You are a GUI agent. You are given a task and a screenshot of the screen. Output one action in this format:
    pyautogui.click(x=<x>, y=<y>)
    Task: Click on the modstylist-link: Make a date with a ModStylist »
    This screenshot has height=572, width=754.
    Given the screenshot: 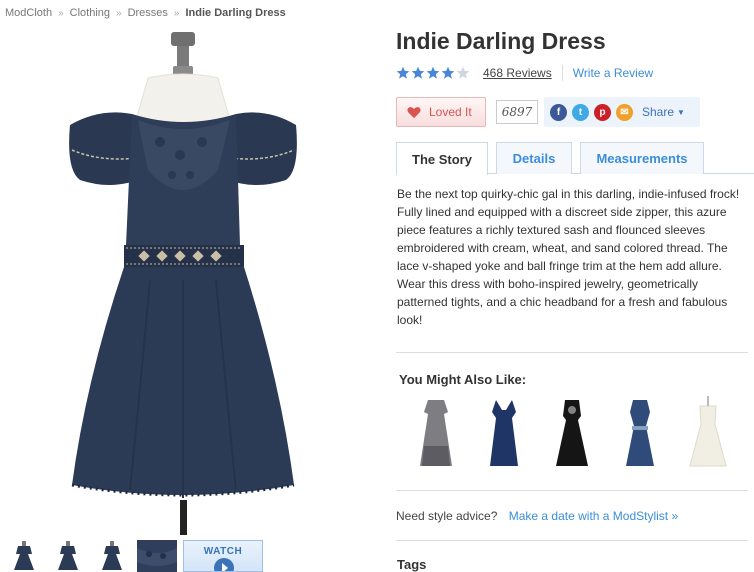 What is the action you would take?
    pyautogui.click(x=593, y=516)
    